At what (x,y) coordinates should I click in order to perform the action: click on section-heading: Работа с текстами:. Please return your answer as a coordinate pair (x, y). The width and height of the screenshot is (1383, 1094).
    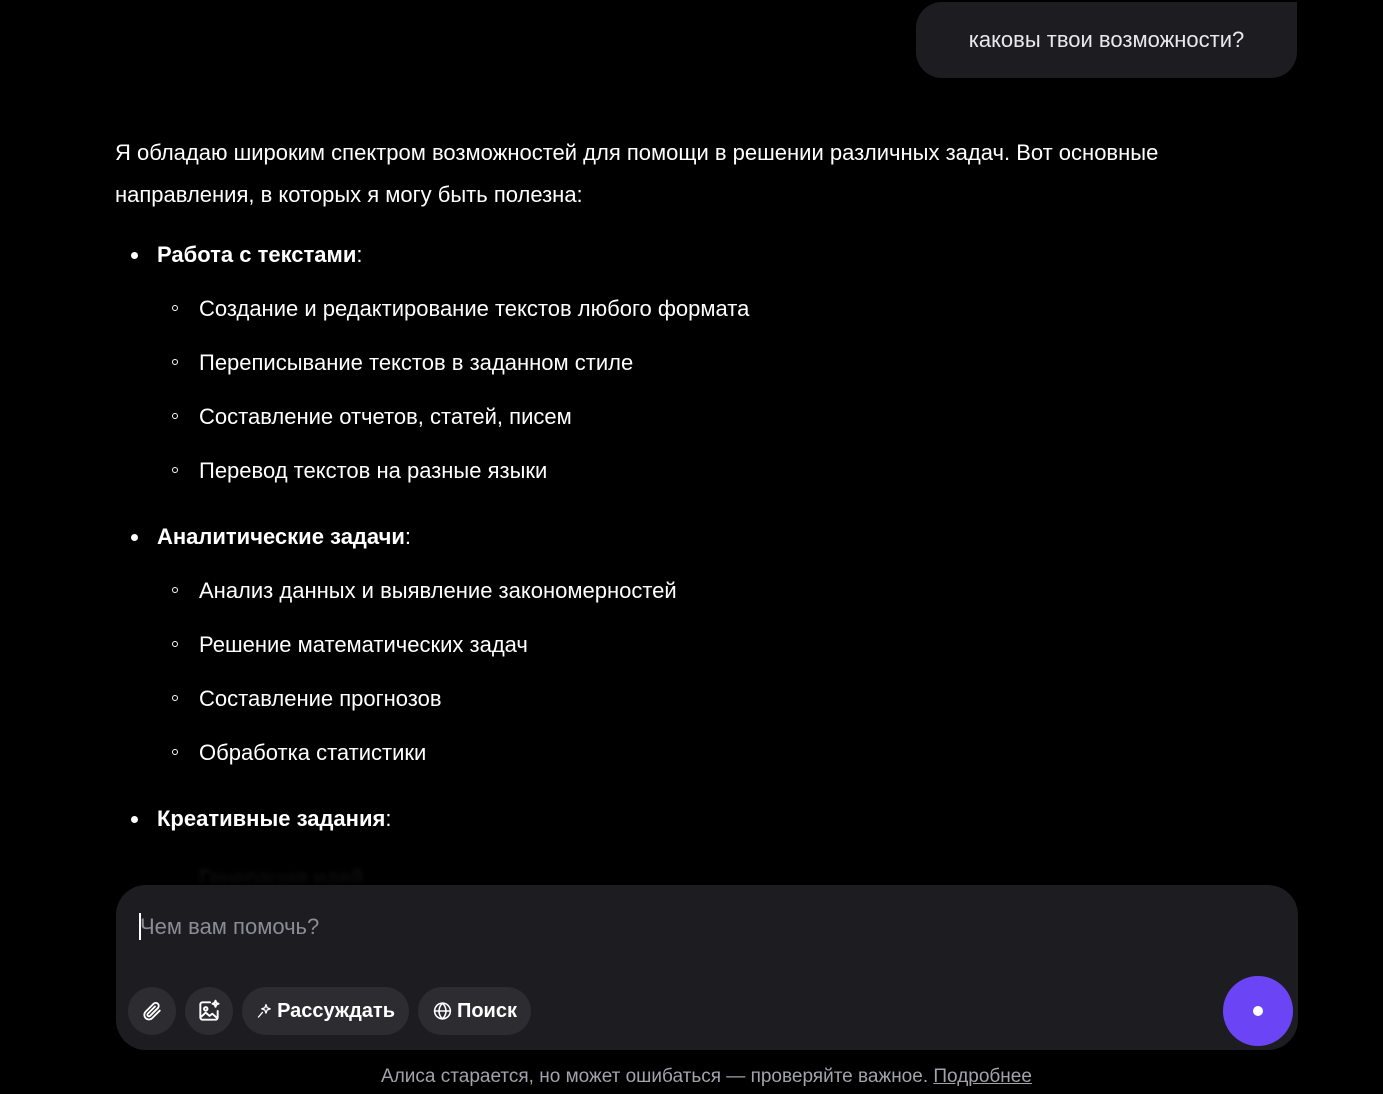
    Looking at the image, I should click on (660, 255).